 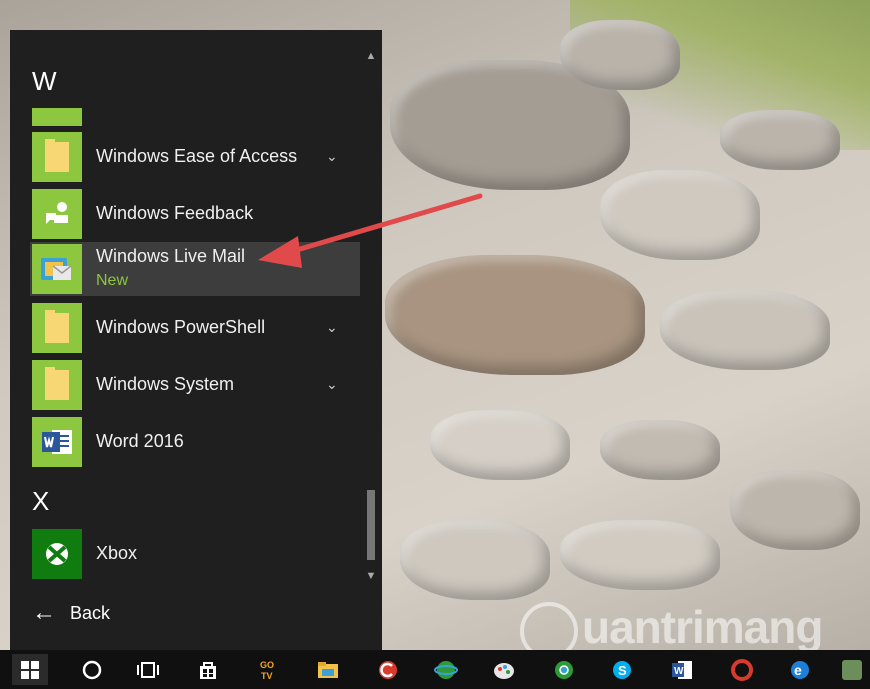 What do you see at coordinates (57, 442) in the screenshot?
I see `word-icon` at bounding box center [57, 442].